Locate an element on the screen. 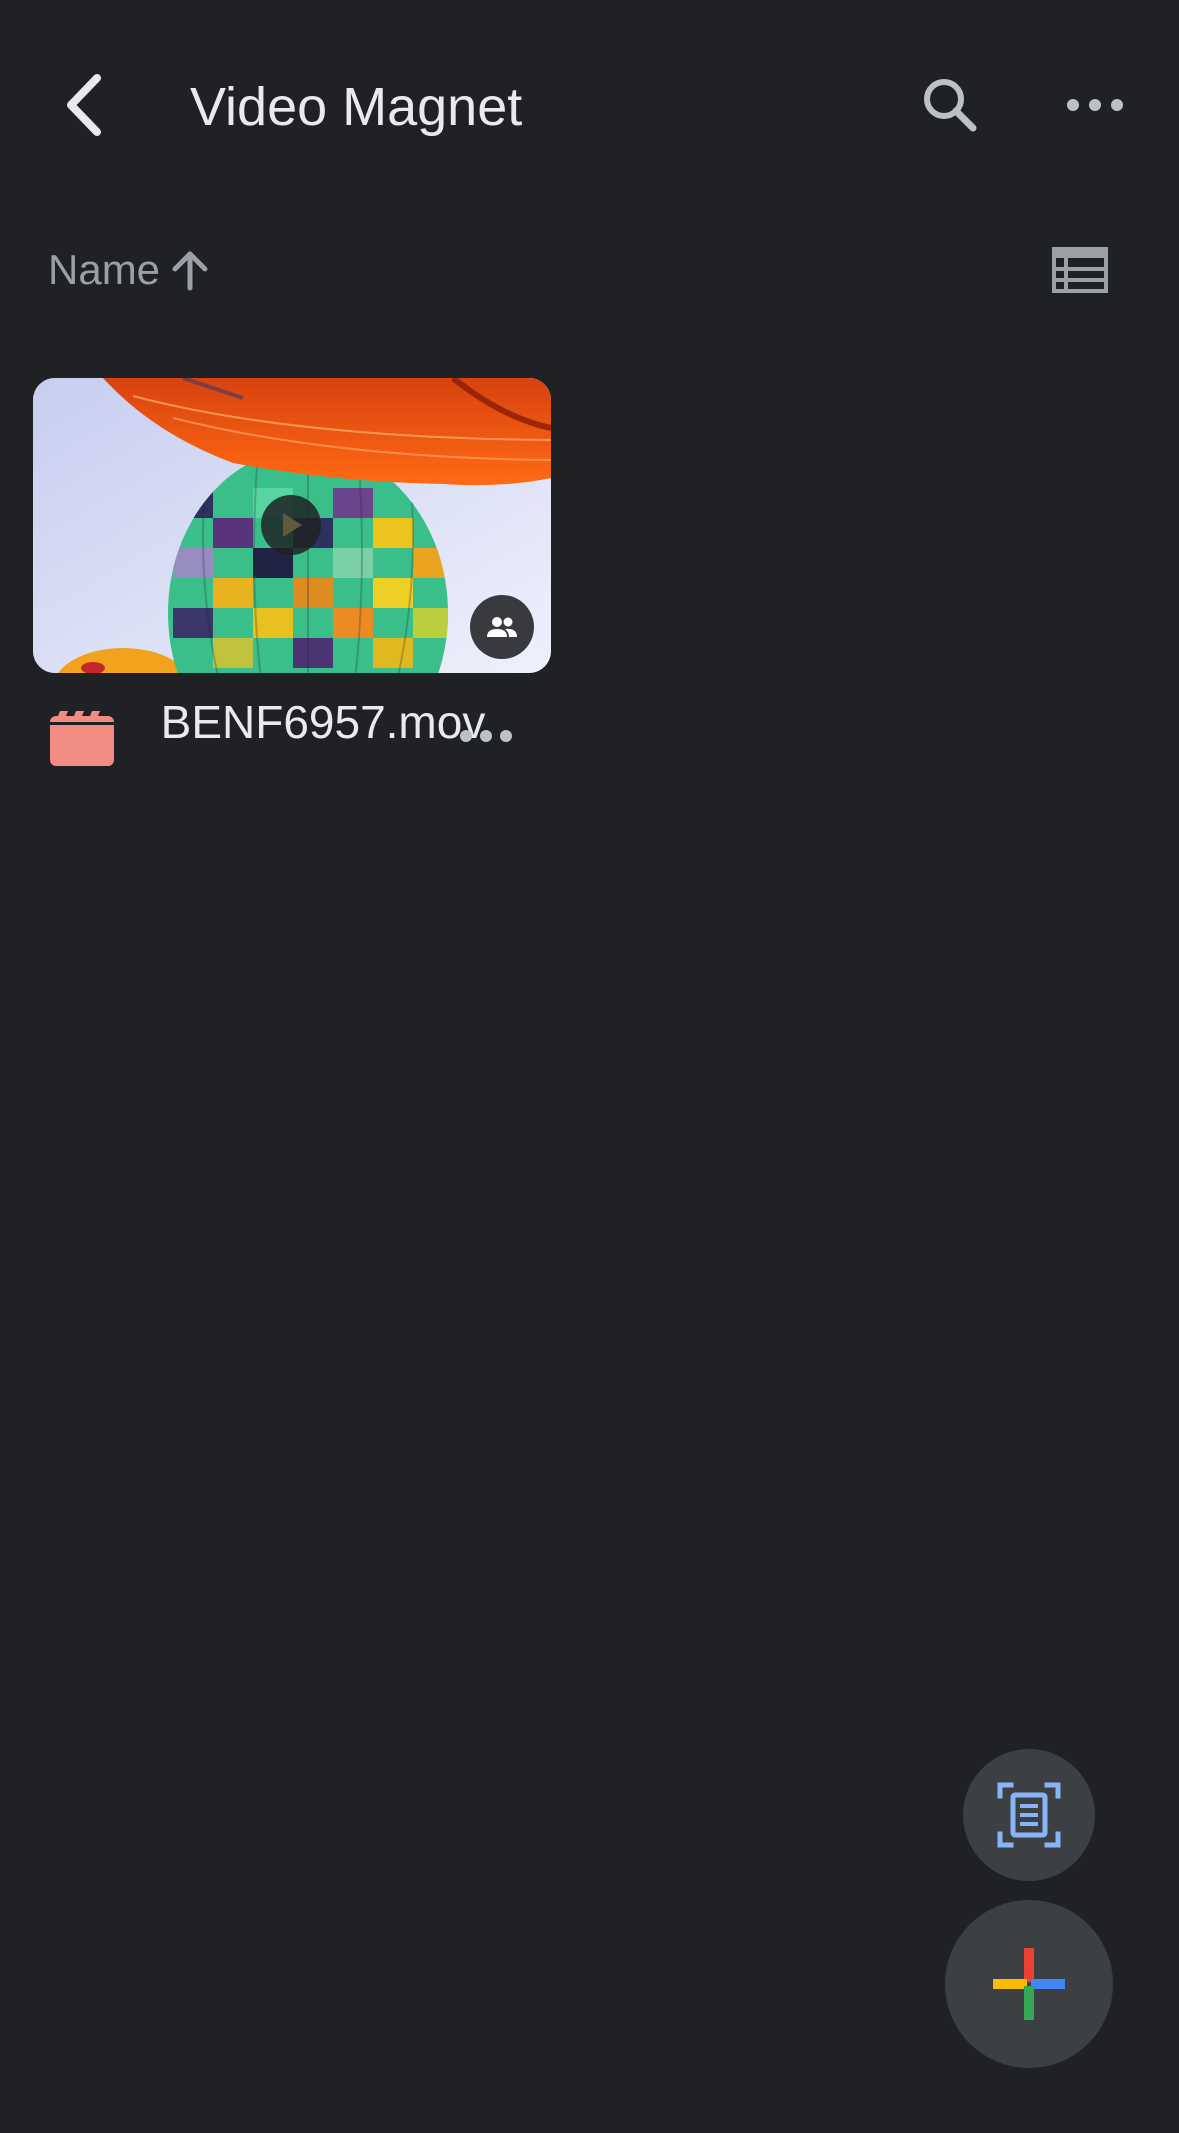 The height and width of the screenshot is (2133, 1179). more-options-button is located at coordinates (1095, 105).